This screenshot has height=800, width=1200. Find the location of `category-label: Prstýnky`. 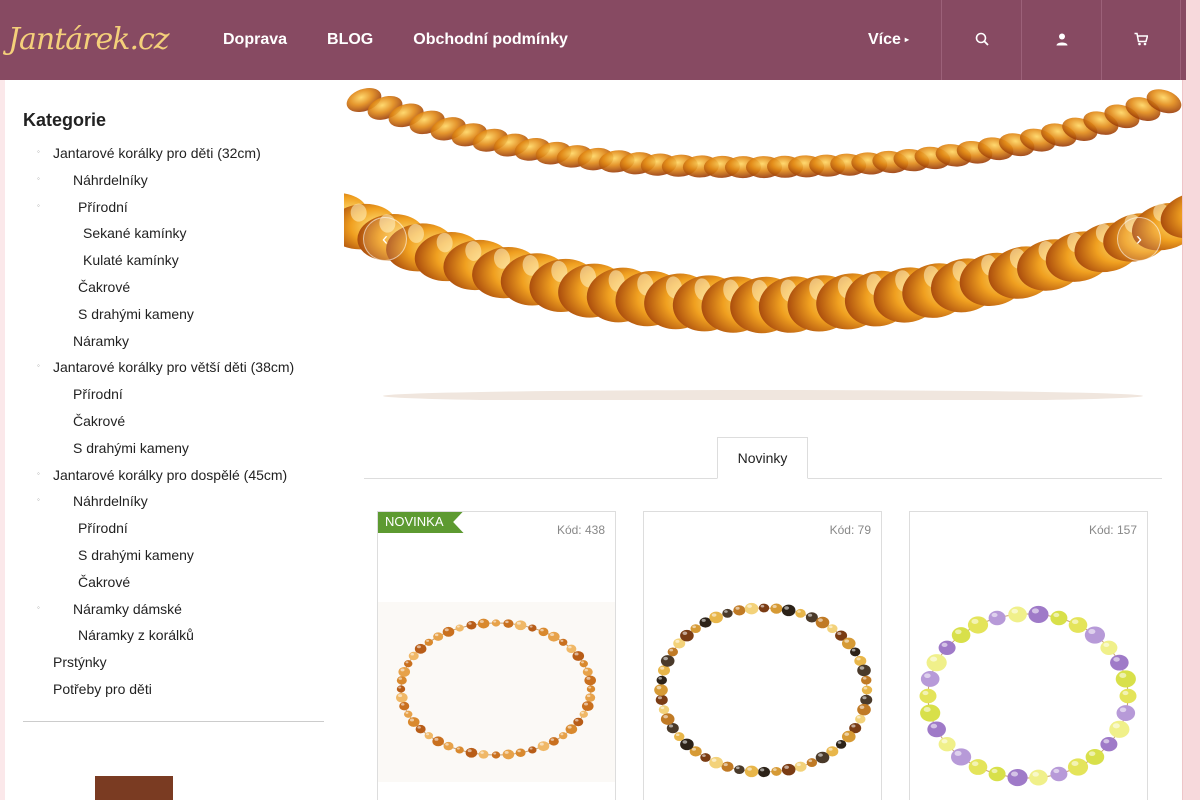

category-label: Prstýnky is located at coordinates (80, 662).